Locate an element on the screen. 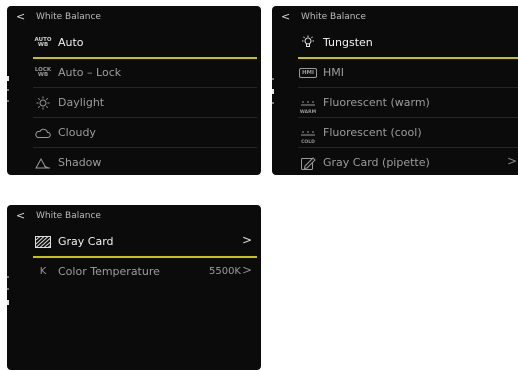 The image size is (518, 370). menu-item-hmi: HMI HMI is located at coordinates (408, 73).